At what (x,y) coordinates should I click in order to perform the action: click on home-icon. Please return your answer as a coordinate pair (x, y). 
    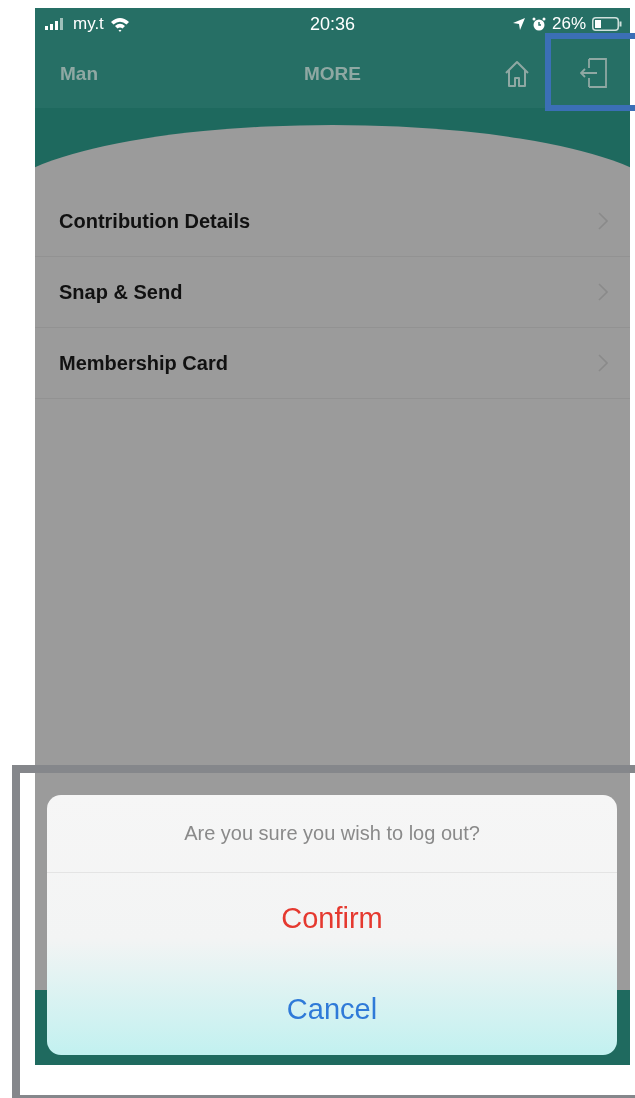
    Looking at the image, I should click on (517, 74).